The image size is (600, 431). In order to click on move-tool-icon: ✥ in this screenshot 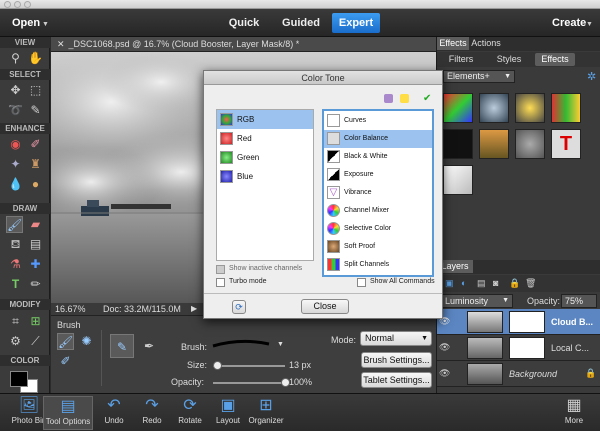, I will do `click(15, 90)`.